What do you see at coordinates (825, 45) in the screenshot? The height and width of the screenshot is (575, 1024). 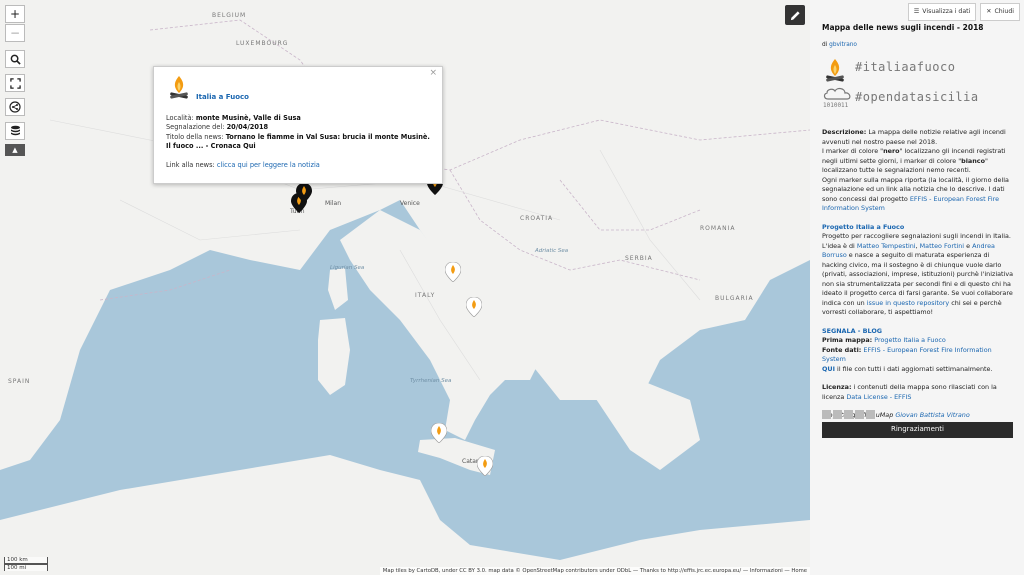 I see `by-prefix: di` at bounding box center [825, 45].